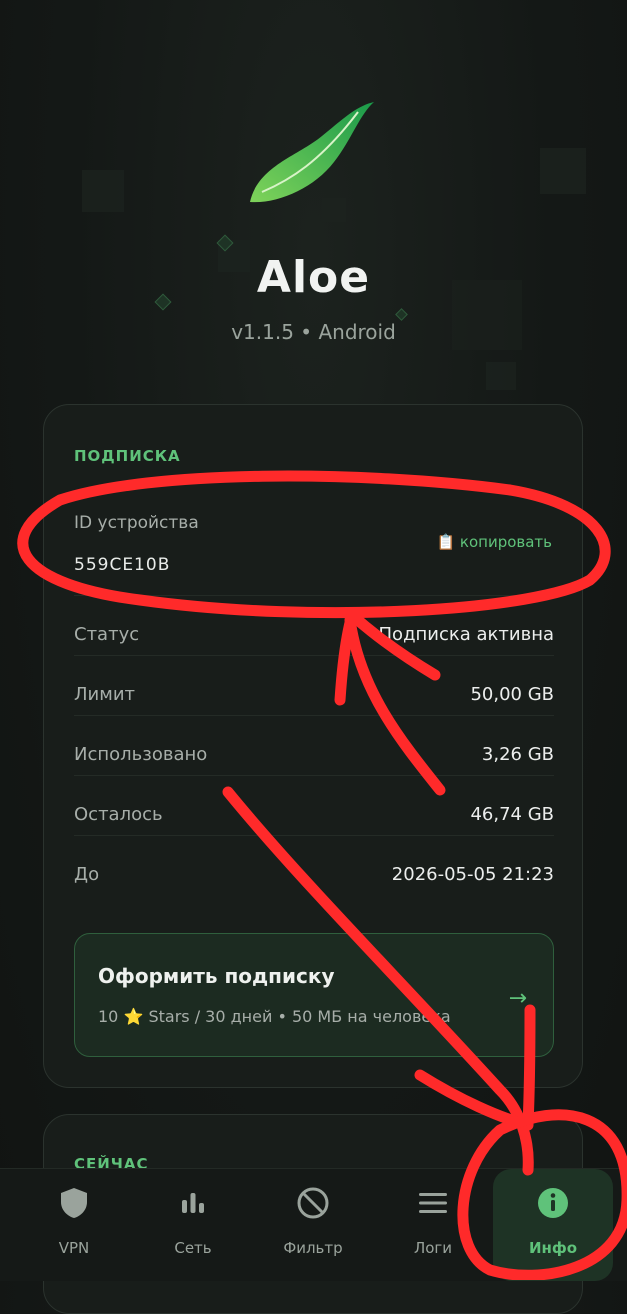 The width and height of the screenshot is (627, 1314). Describe the element at coordinates (216, 976) in the screenshot. I see `subscribe-title: Оформить подписку` at that location.